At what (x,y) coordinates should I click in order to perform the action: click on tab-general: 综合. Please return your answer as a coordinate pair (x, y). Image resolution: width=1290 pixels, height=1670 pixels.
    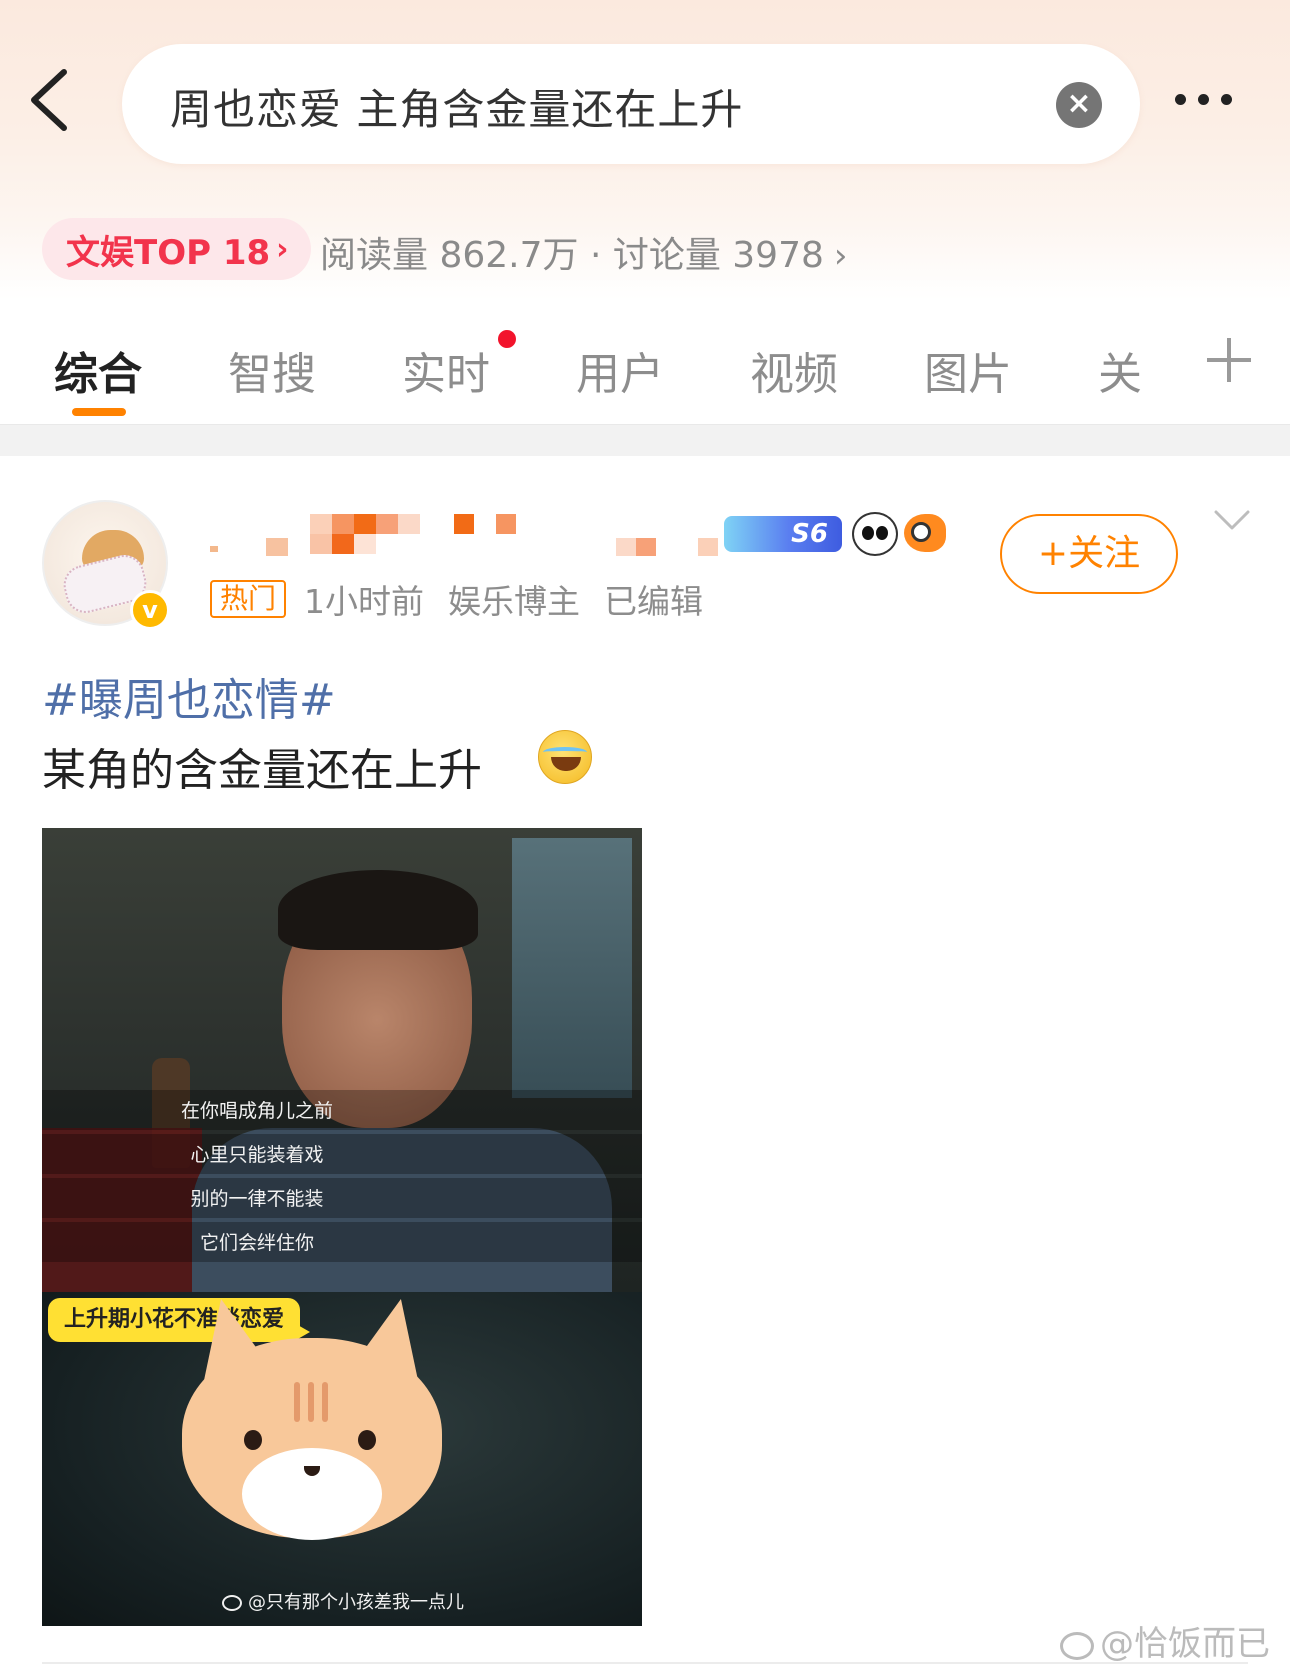
    Looking at the image, I should click on (98, 370).